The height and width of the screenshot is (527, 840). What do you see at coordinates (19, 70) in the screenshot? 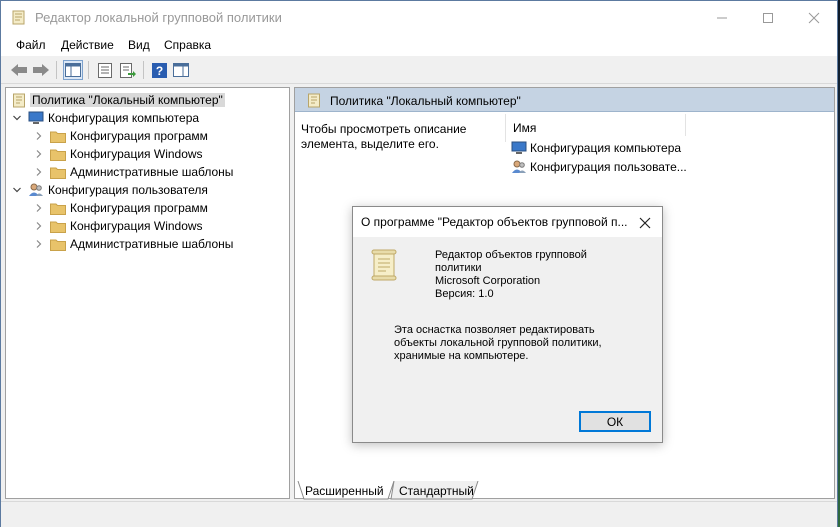
I see `back-button` at bounding box center [19, 70].